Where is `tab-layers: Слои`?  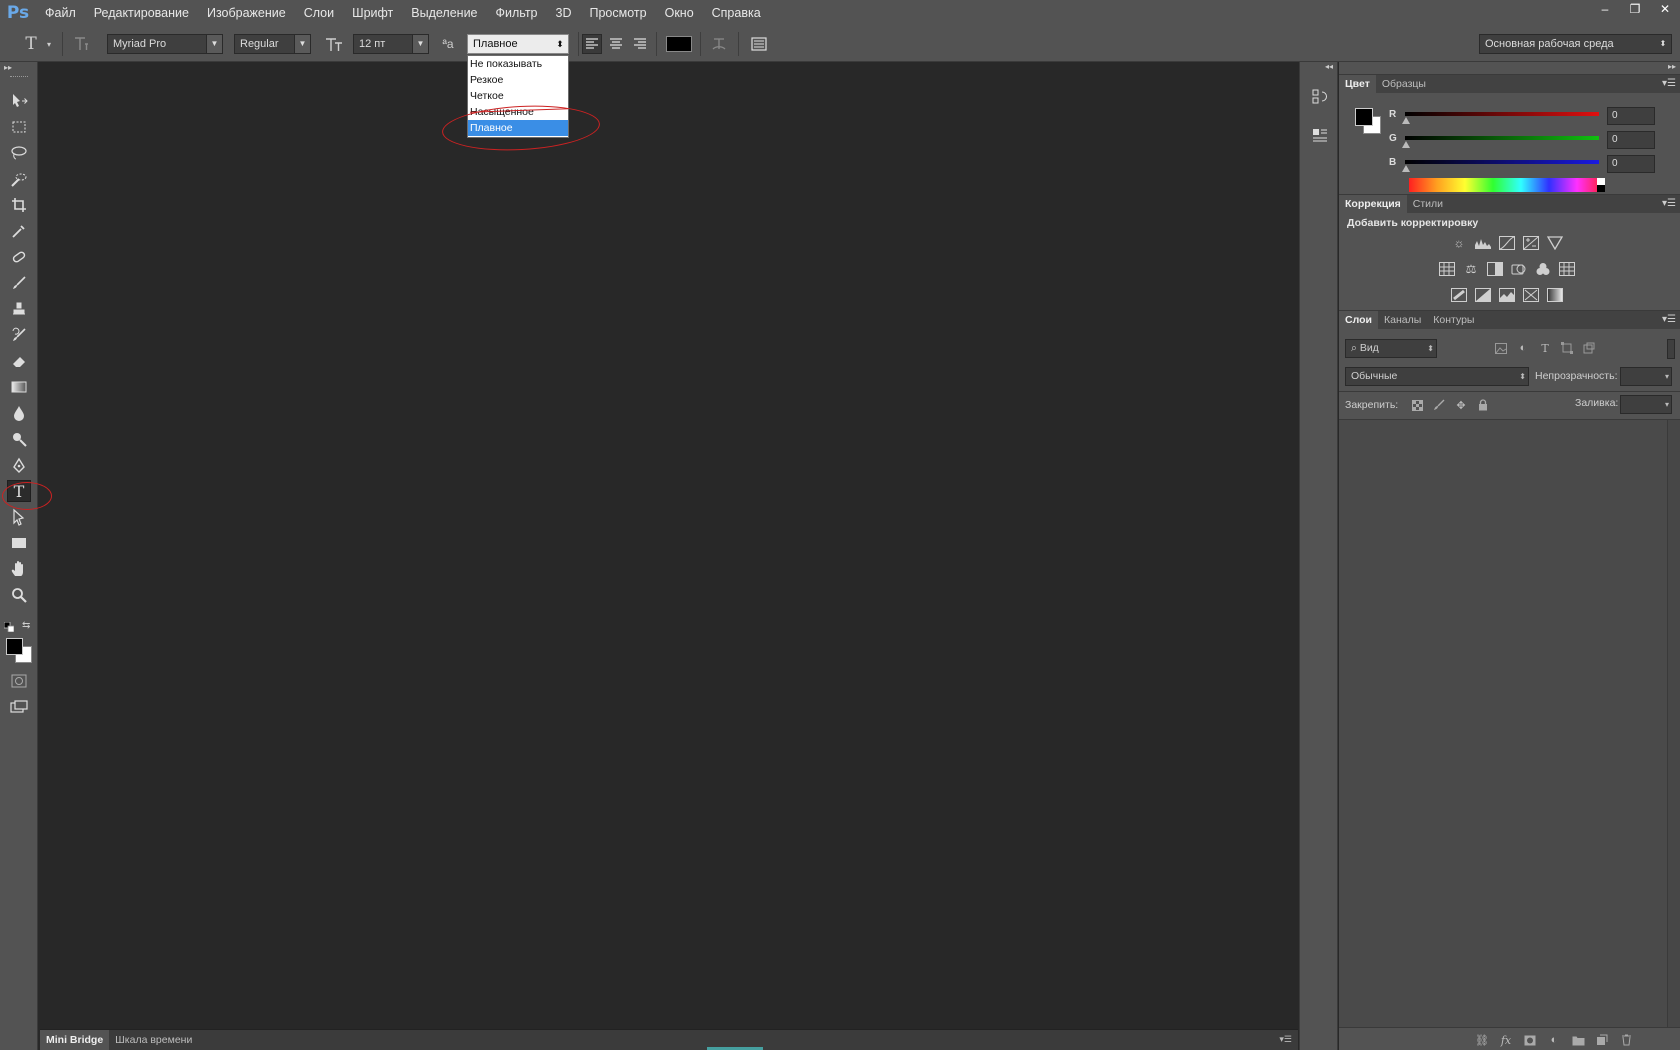
tab-layers: Слои is located at coordinates (1358, 320).